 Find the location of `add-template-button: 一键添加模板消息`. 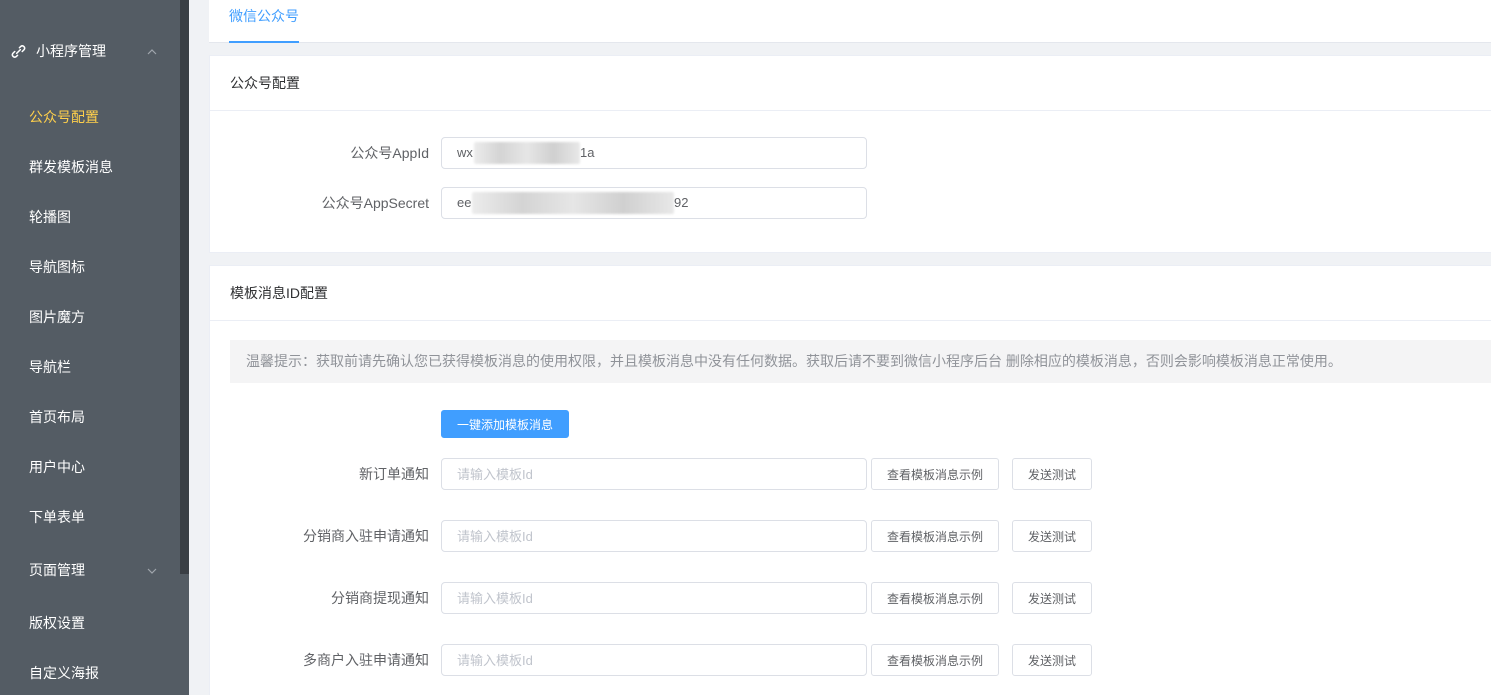

add-template-button: 一键添加模板消息 is located at coordinates (505, 424).